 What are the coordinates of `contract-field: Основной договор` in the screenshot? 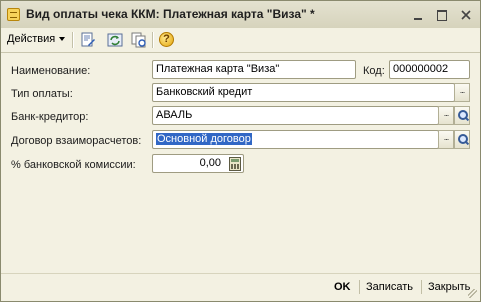 It's located at (295, 139).